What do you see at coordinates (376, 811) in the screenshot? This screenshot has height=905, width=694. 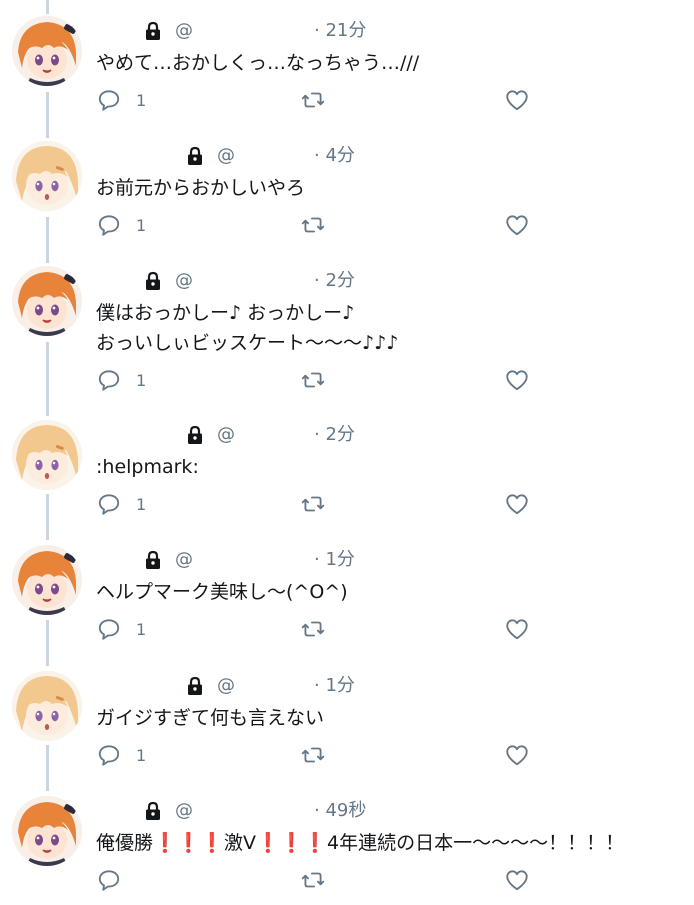 I see `tweet-header: @ · 49秒` at bounding box center [376, 811].